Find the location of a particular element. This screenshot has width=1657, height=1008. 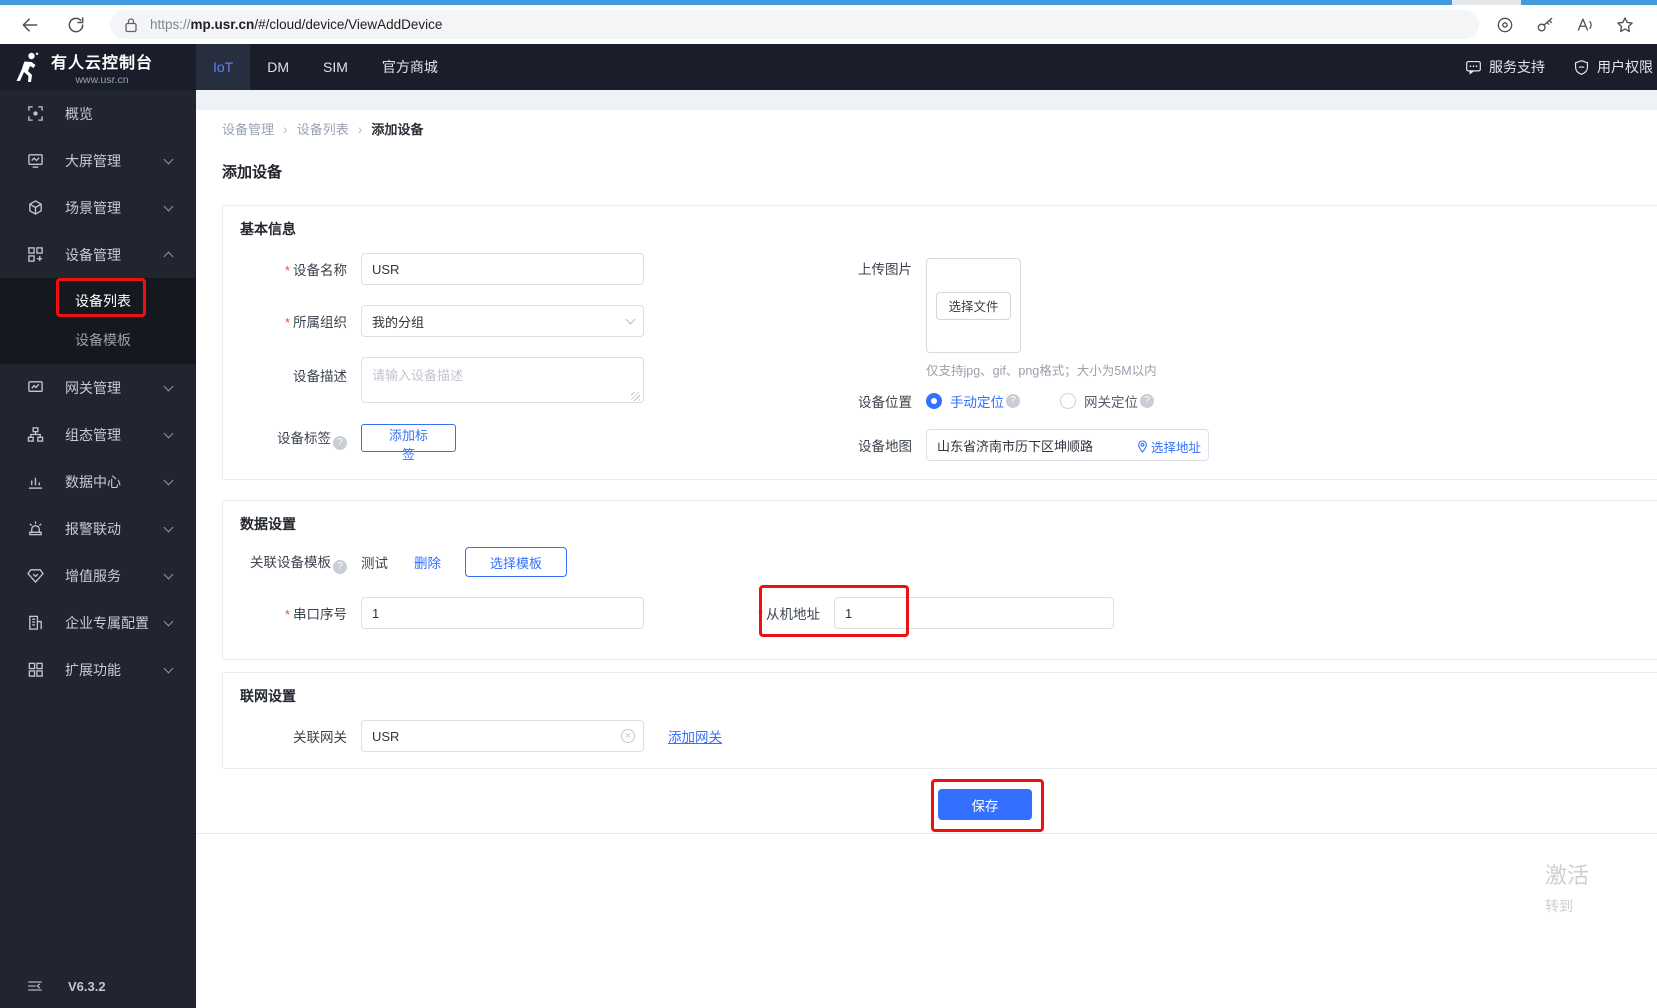

add-gateway-link: 添加网关 is located at coordinates (695, 736).